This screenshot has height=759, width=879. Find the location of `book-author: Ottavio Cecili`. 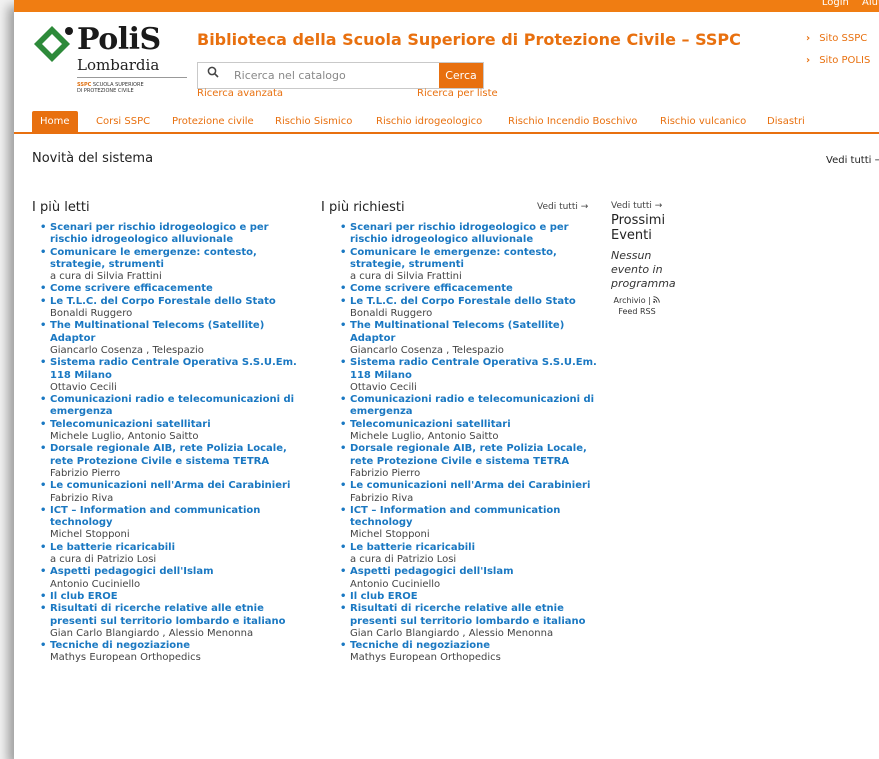

book-author: Ottavio Cecili is located at coordinates (83, 387).